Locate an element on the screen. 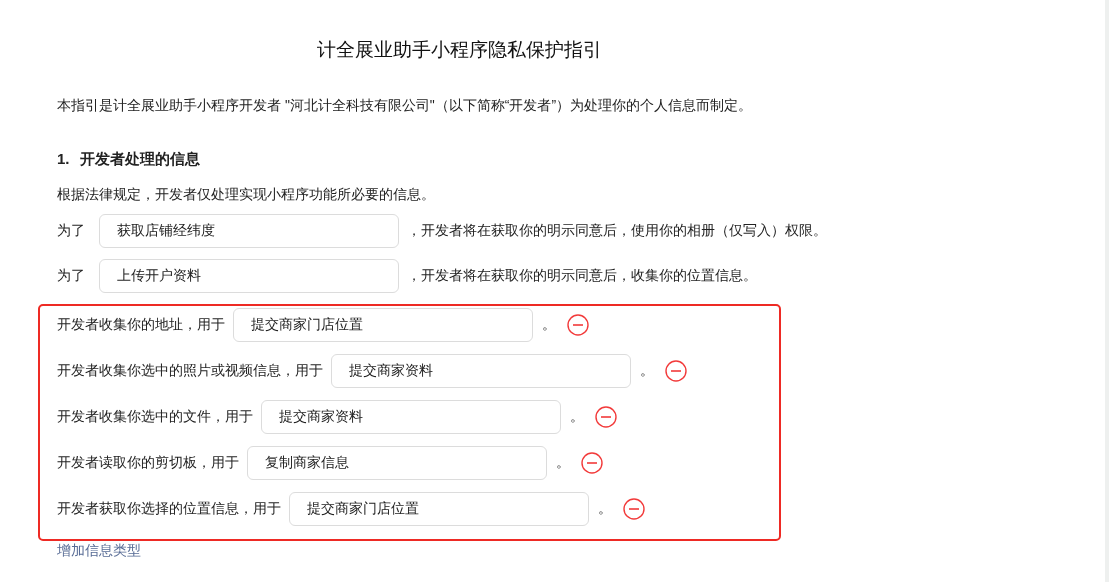 Image resolution: width=1109 pixels, height=582 pixels. purpose-field: 复制商家信息 is located at coordinates (397, 463).